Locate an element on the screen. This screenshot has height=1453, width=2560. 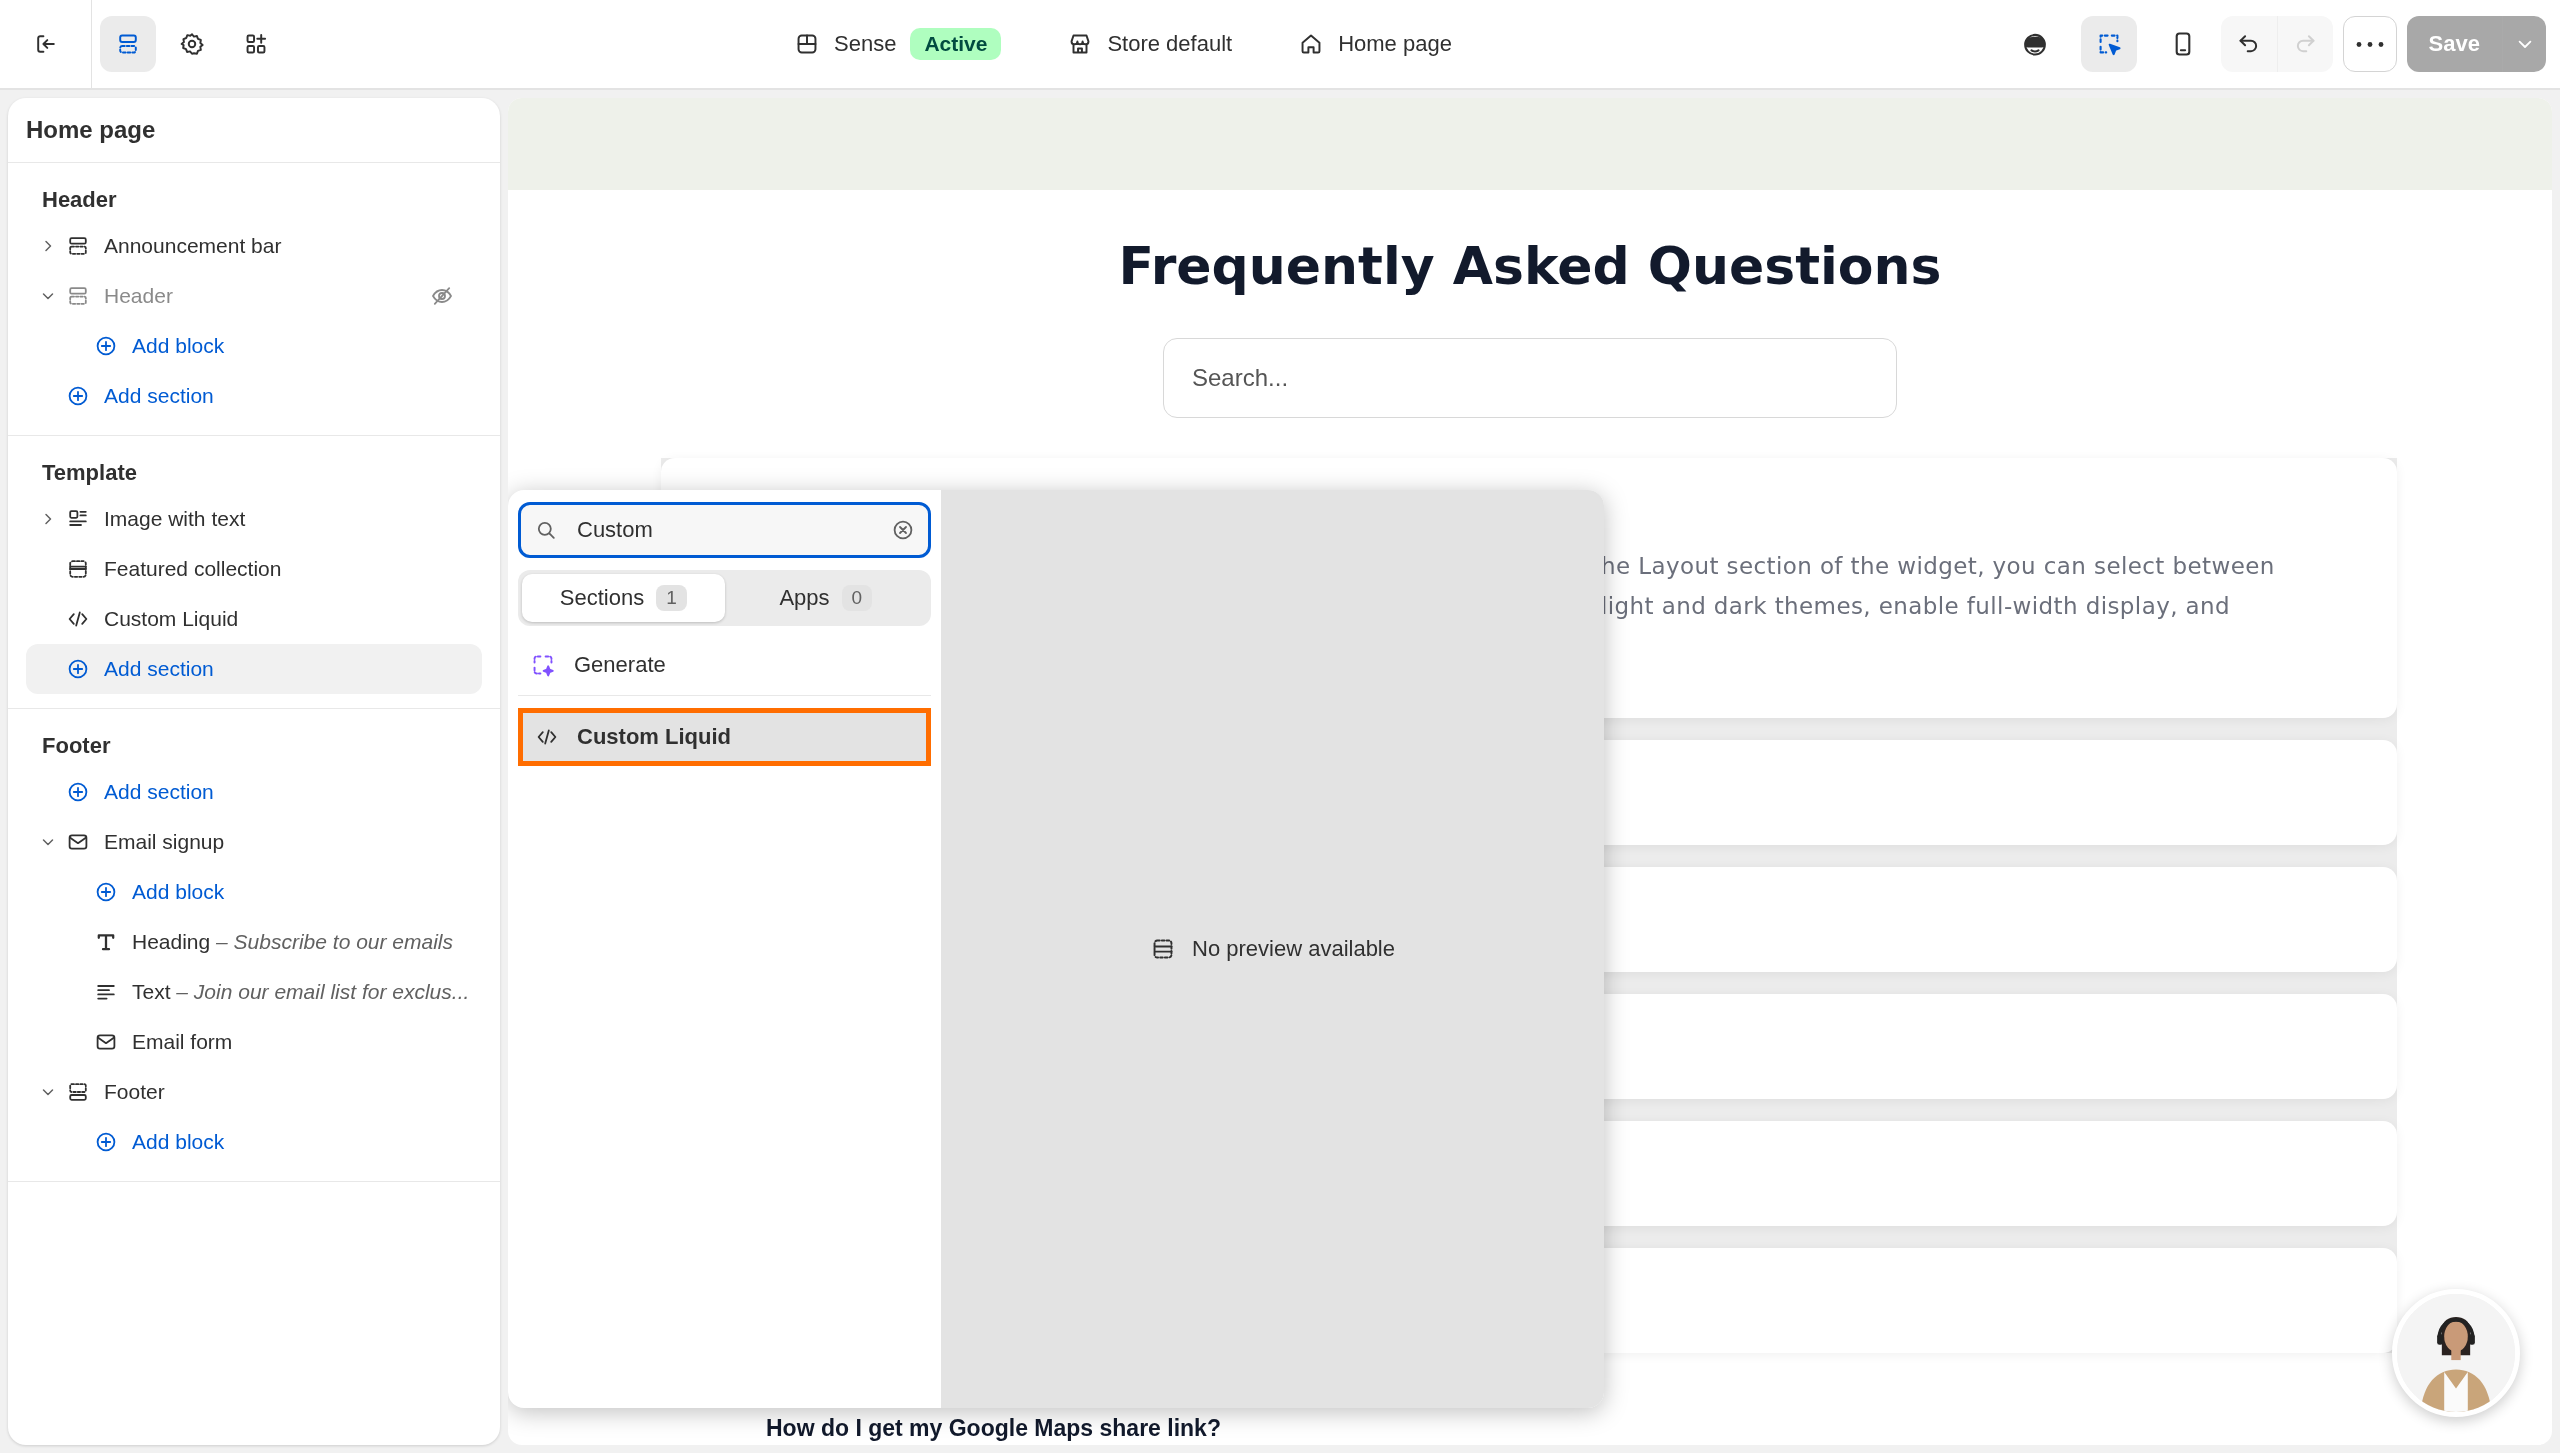
eye-off-icon is located at coordinates (442, 296).